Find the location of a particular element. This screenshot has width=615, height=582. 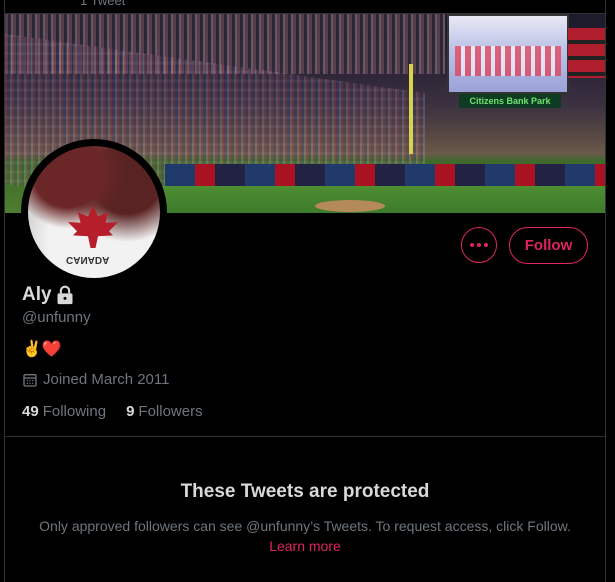

followers-link: 9 Followers is located at coordinates (164, 411).